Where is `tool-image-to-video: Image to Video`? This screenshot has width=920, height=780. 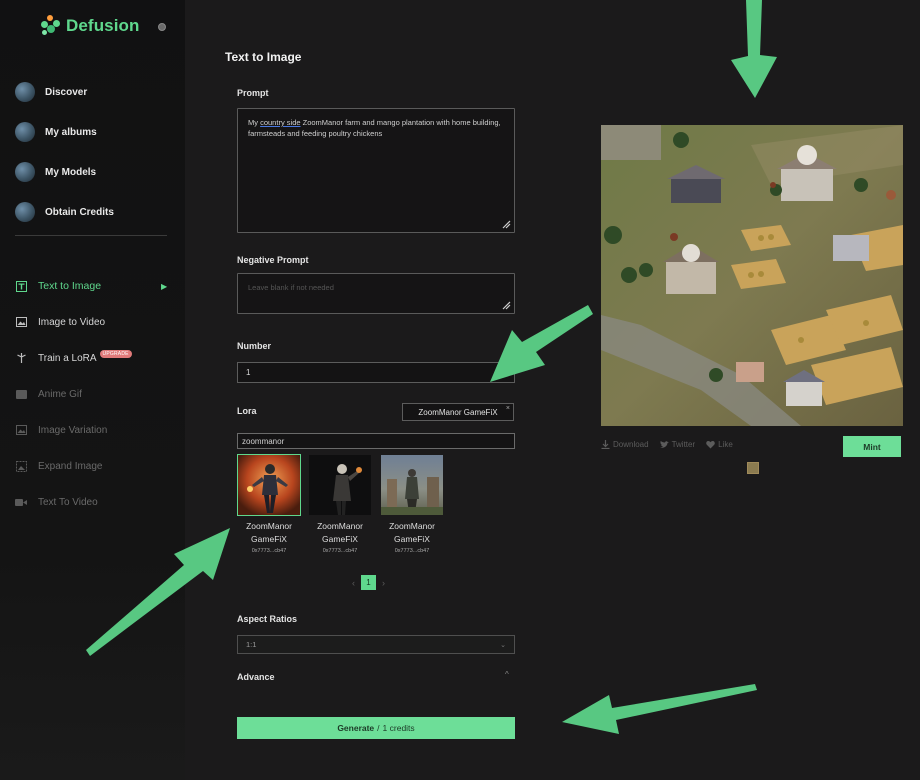 tool-image-to-video: Image to Video is located at coordinates (95, 322).